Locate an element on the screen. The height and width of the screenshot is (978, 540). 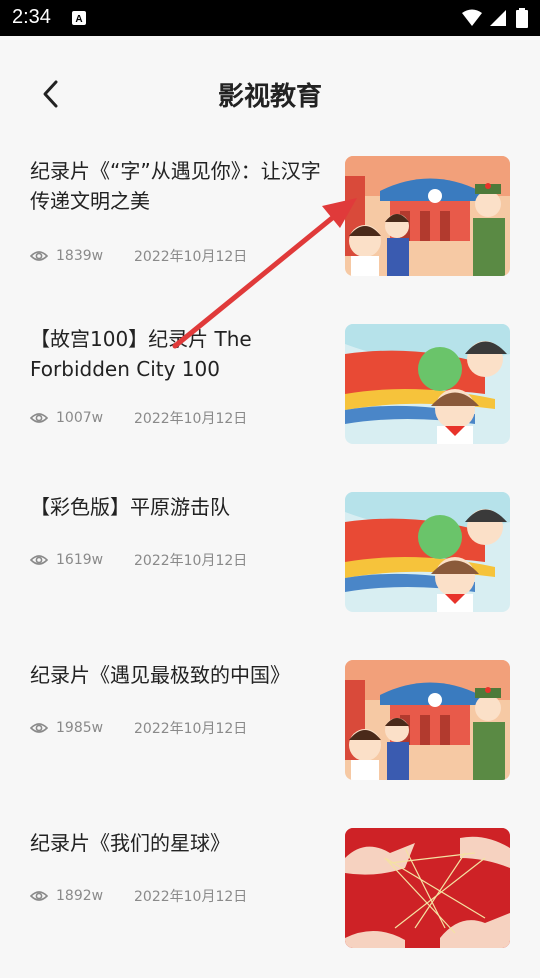
page-title: 影视教育 is located at coordinates (269, 97).